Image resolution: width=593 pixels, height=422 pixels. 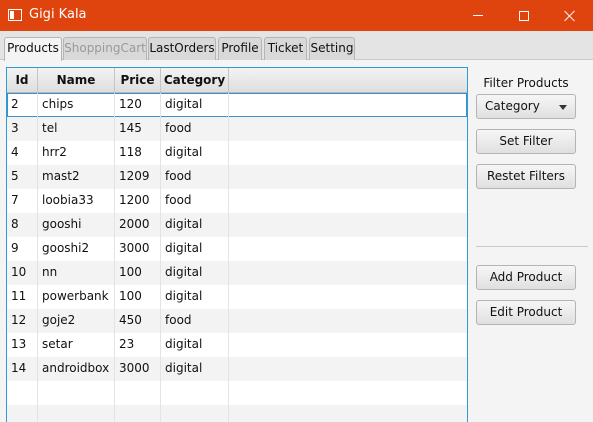 I want to click on title-bar: Gigi Kala, so click(x=296, y=15).